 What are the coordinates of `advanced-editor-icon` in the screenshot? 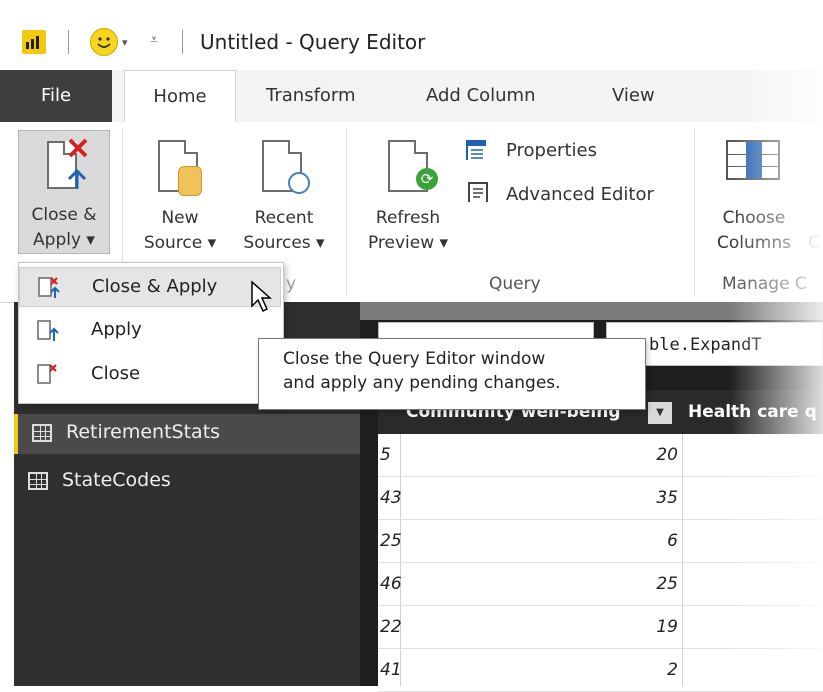 It's located at (478, 192).